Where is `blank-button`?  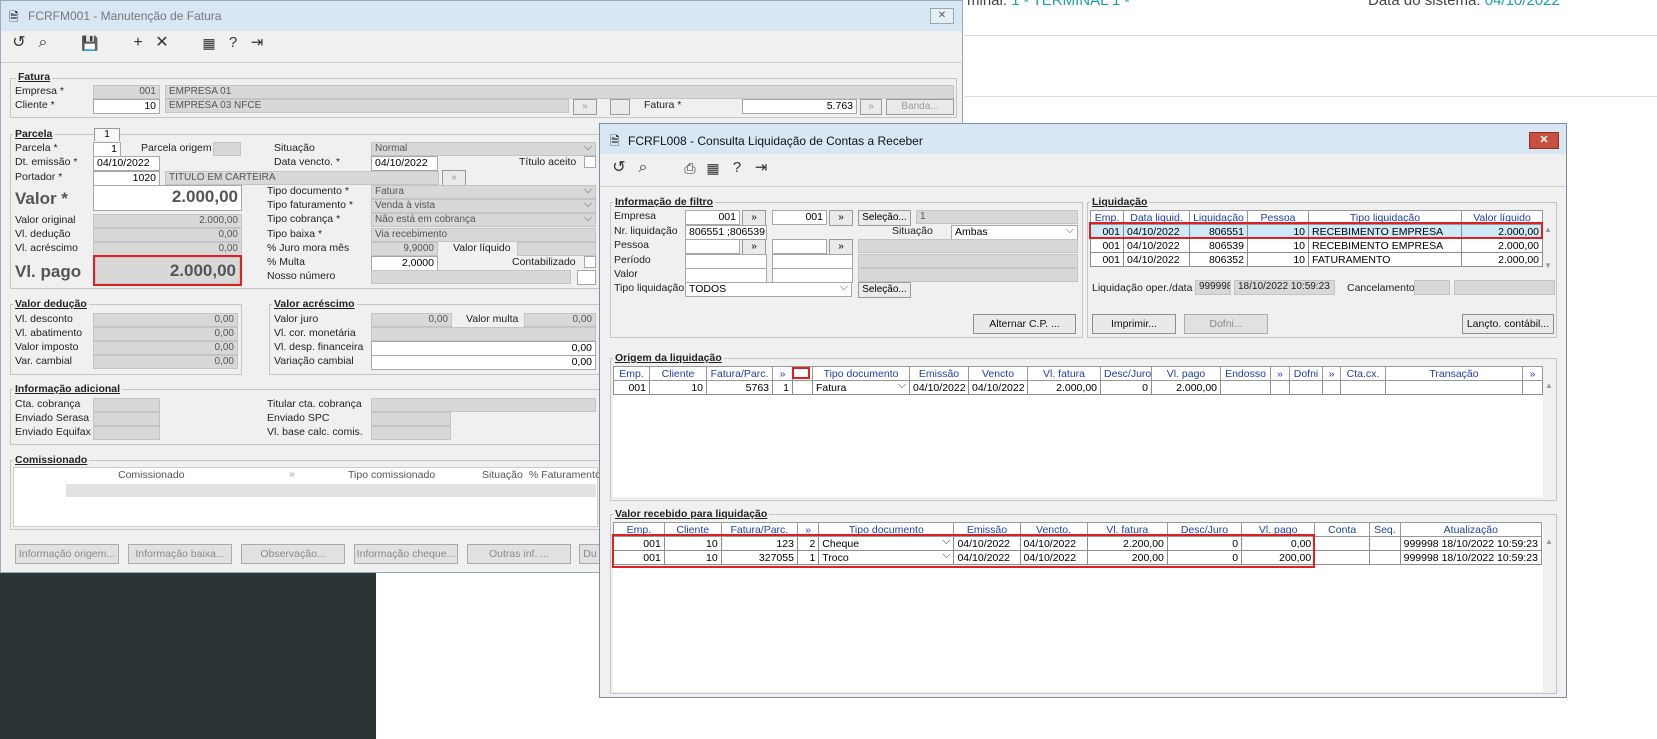 blank-button is located at coordinates (620, 107).